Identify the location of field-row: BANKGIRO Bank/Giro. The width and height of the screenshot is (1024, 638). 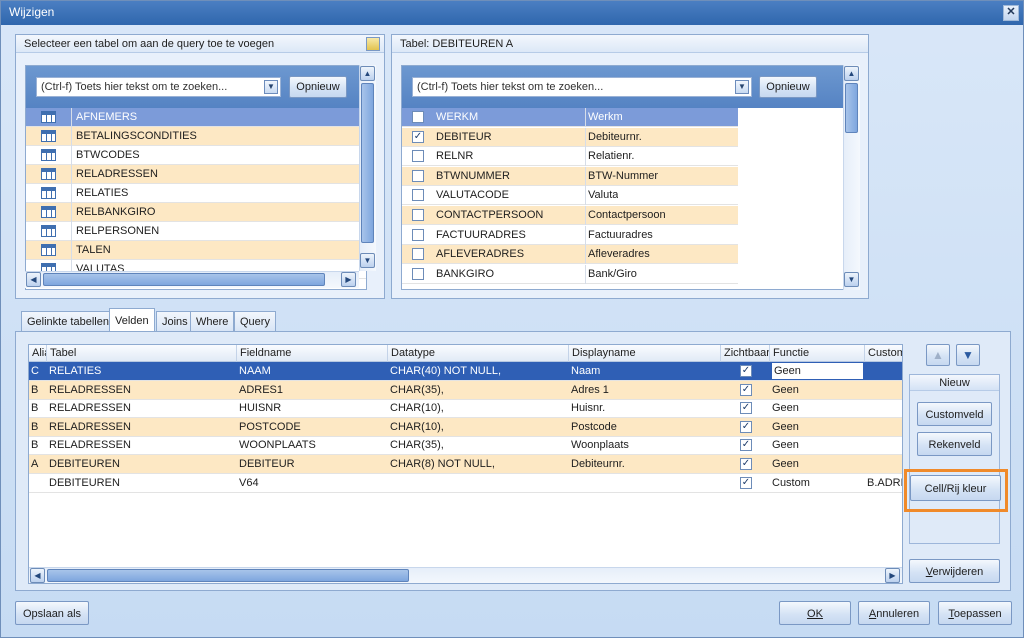
(570, 274).